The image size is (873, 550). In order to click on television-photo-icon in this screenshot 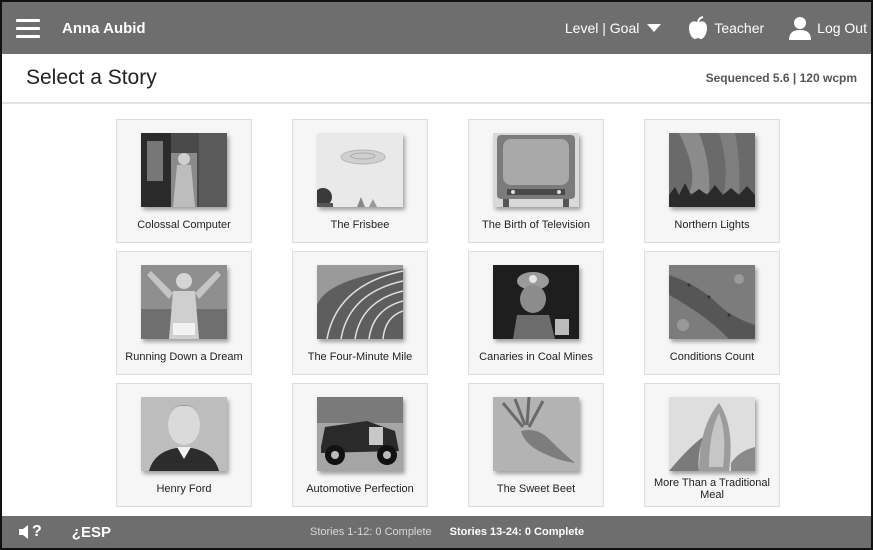, I will do `click(536, 170)`.